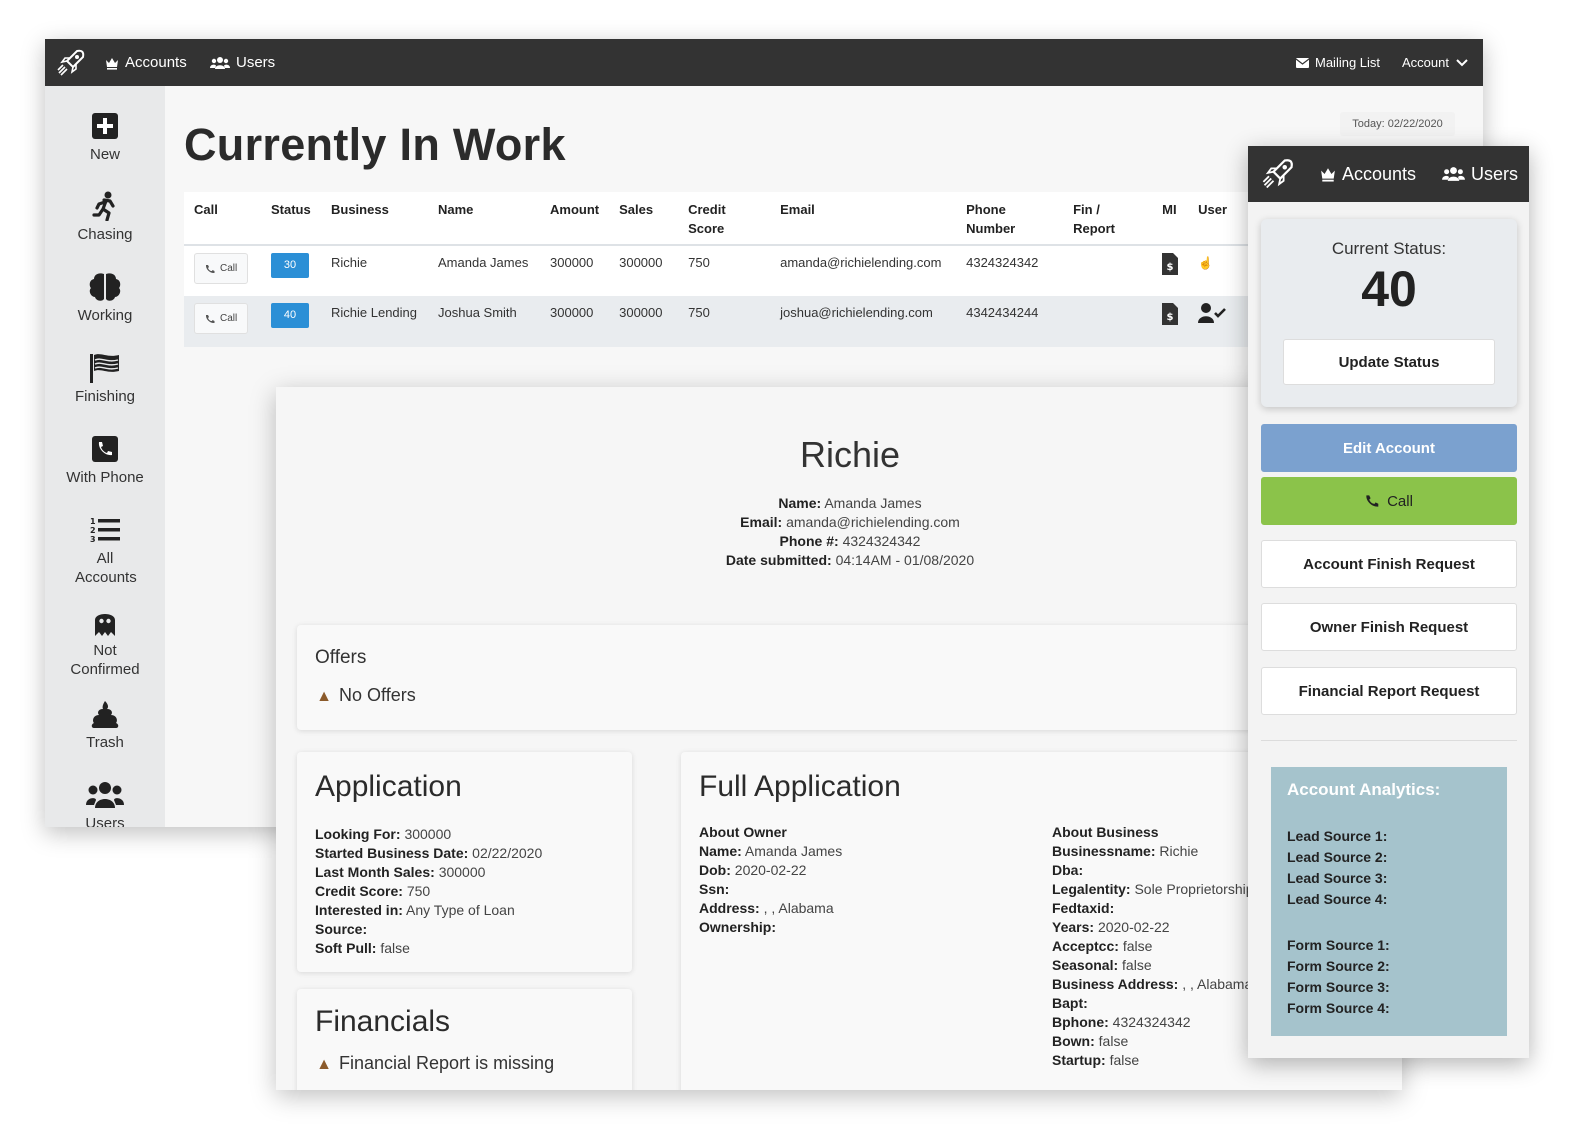 The height and width of the screenshot is (1136, 1569). I want to click on col-header: User, so click(1221, 219).